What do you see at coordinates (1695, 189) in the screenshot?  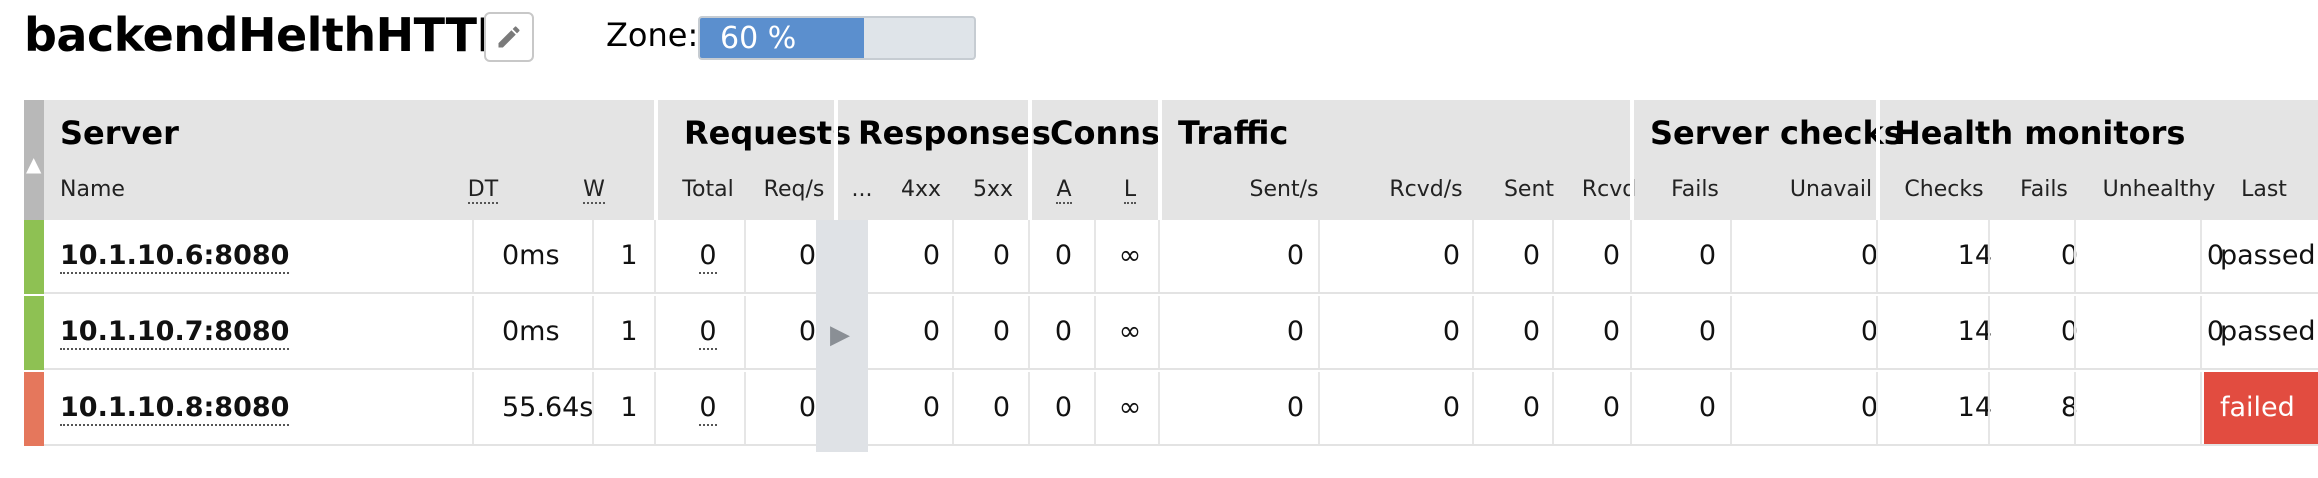 I see `col-fails: Fails` at bounding box center [1695, 189].